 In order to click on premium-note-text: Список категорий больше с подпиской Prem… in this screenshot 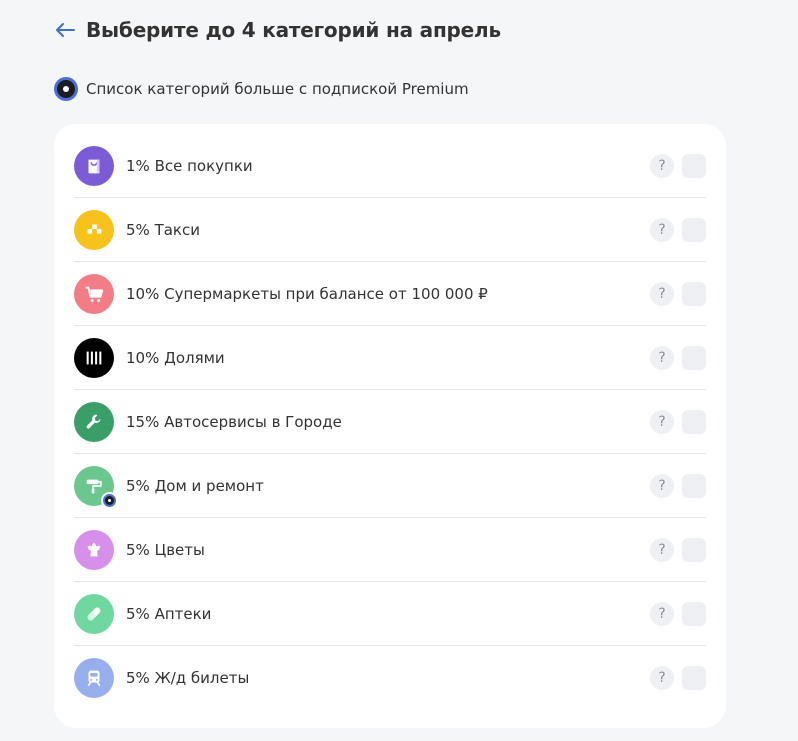, I will do `click(277, 89)`.